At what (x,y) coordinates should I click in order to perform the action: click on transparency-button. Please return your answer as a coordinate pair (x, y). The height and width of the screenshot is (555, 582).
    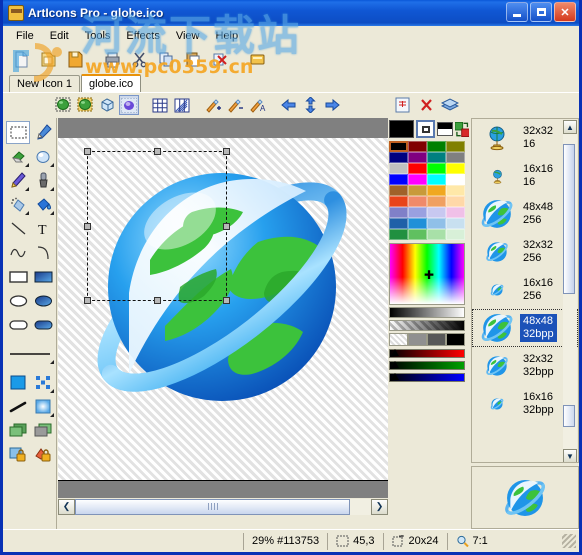
    Looking at the image, I should click on (129, 105).